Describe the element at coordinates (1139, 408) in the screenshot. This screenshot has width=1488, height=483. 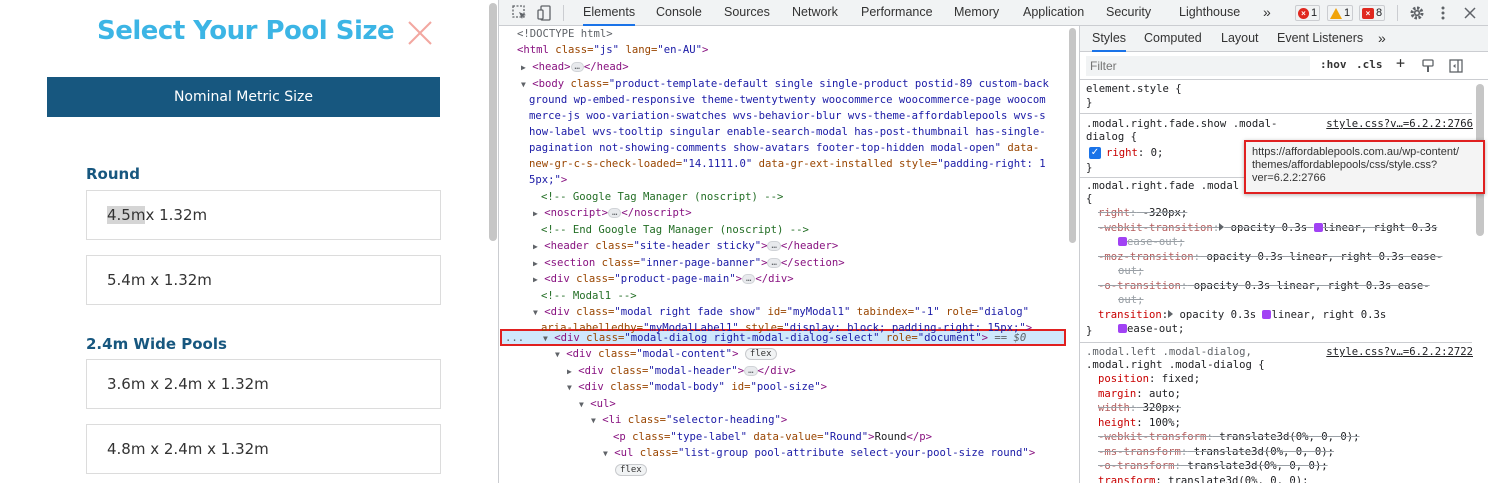
I see `css-declaration: width: 320px;` at that location.